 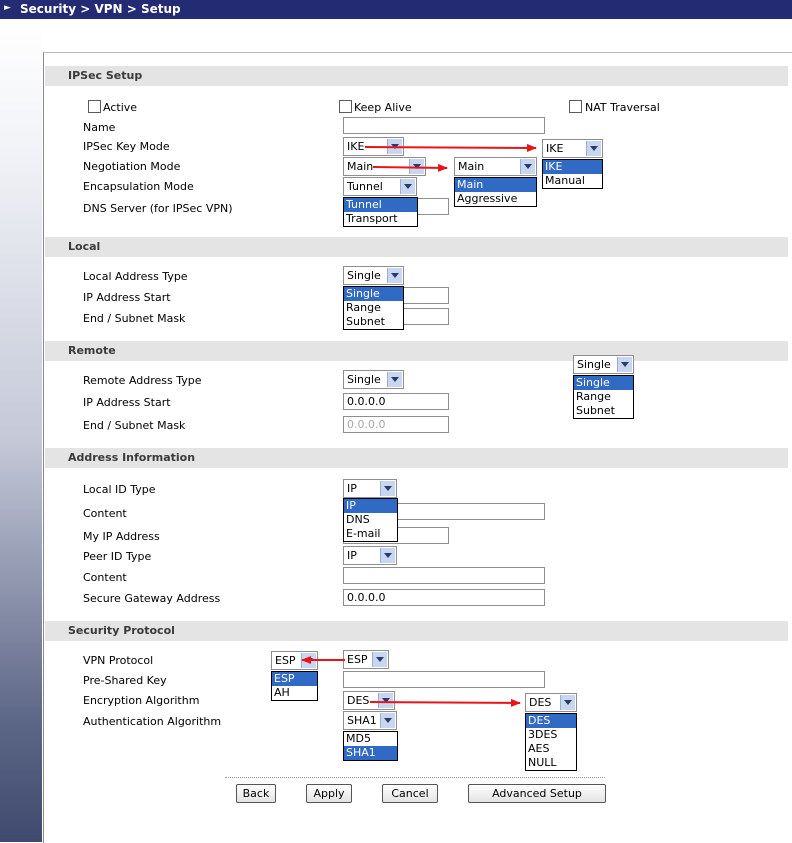 What do you see at coordinates (445, 702) in the screenshot?
I see `arrow-encryption` at bounding box center [445, 702].